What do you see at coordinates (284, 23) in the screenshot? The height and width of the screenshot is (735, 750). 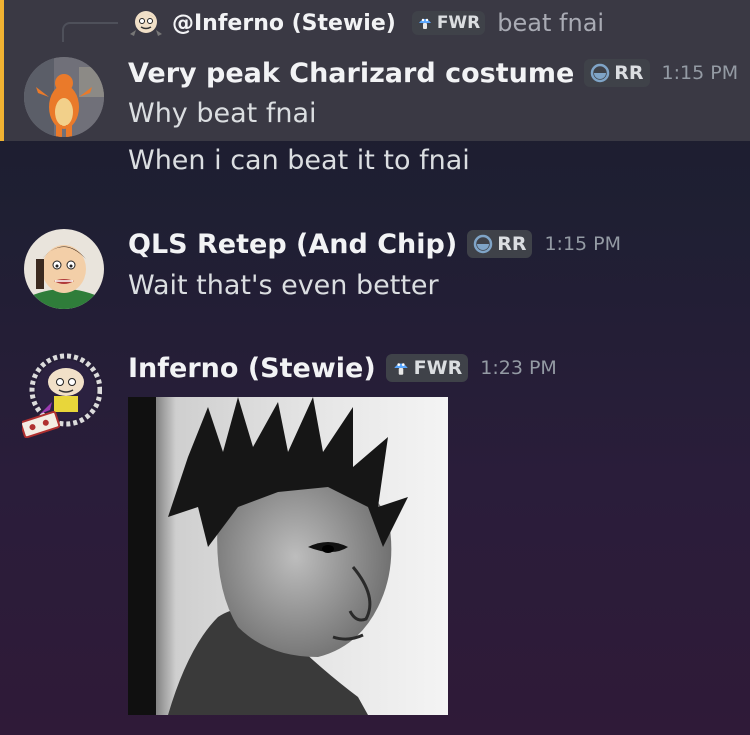 I see `reply-author: @Inferno (Stewie)` at bounding box center [284, 23].